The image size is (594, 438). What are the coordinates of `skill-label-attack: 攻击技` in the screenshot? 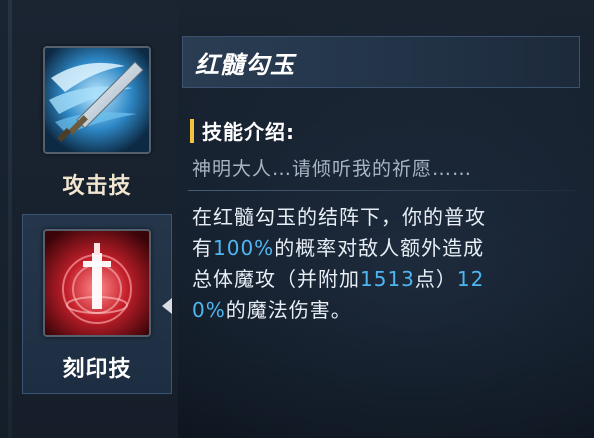 It's located at (97, 186).